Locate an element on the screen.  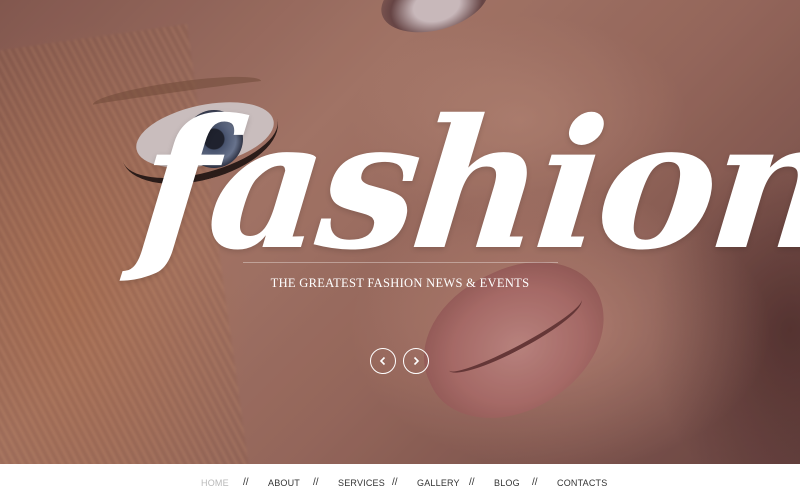
menu-item-home: HOME is located at coordinates (215, 483).